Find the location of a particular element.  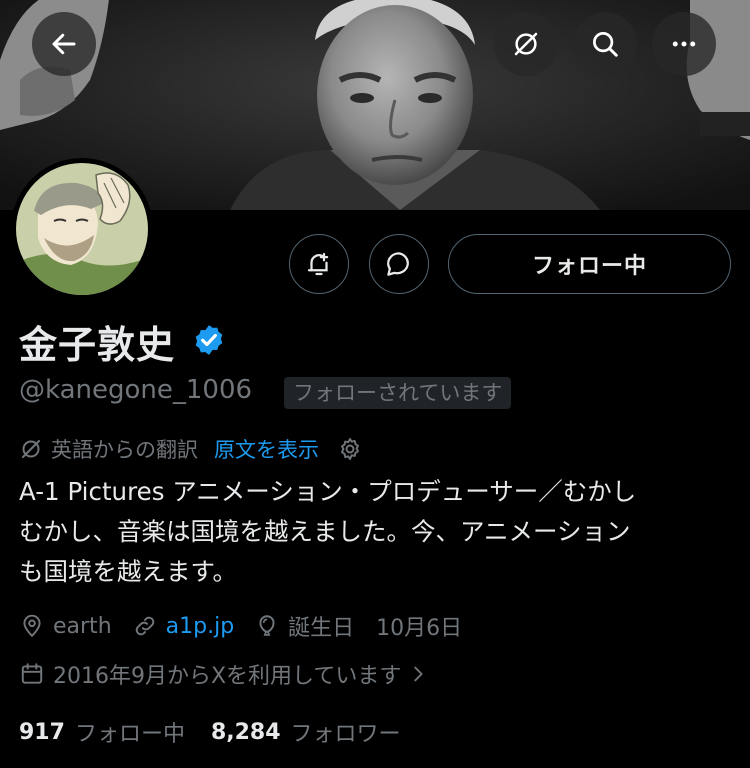

link-icon is located at coordinates (144, 626).